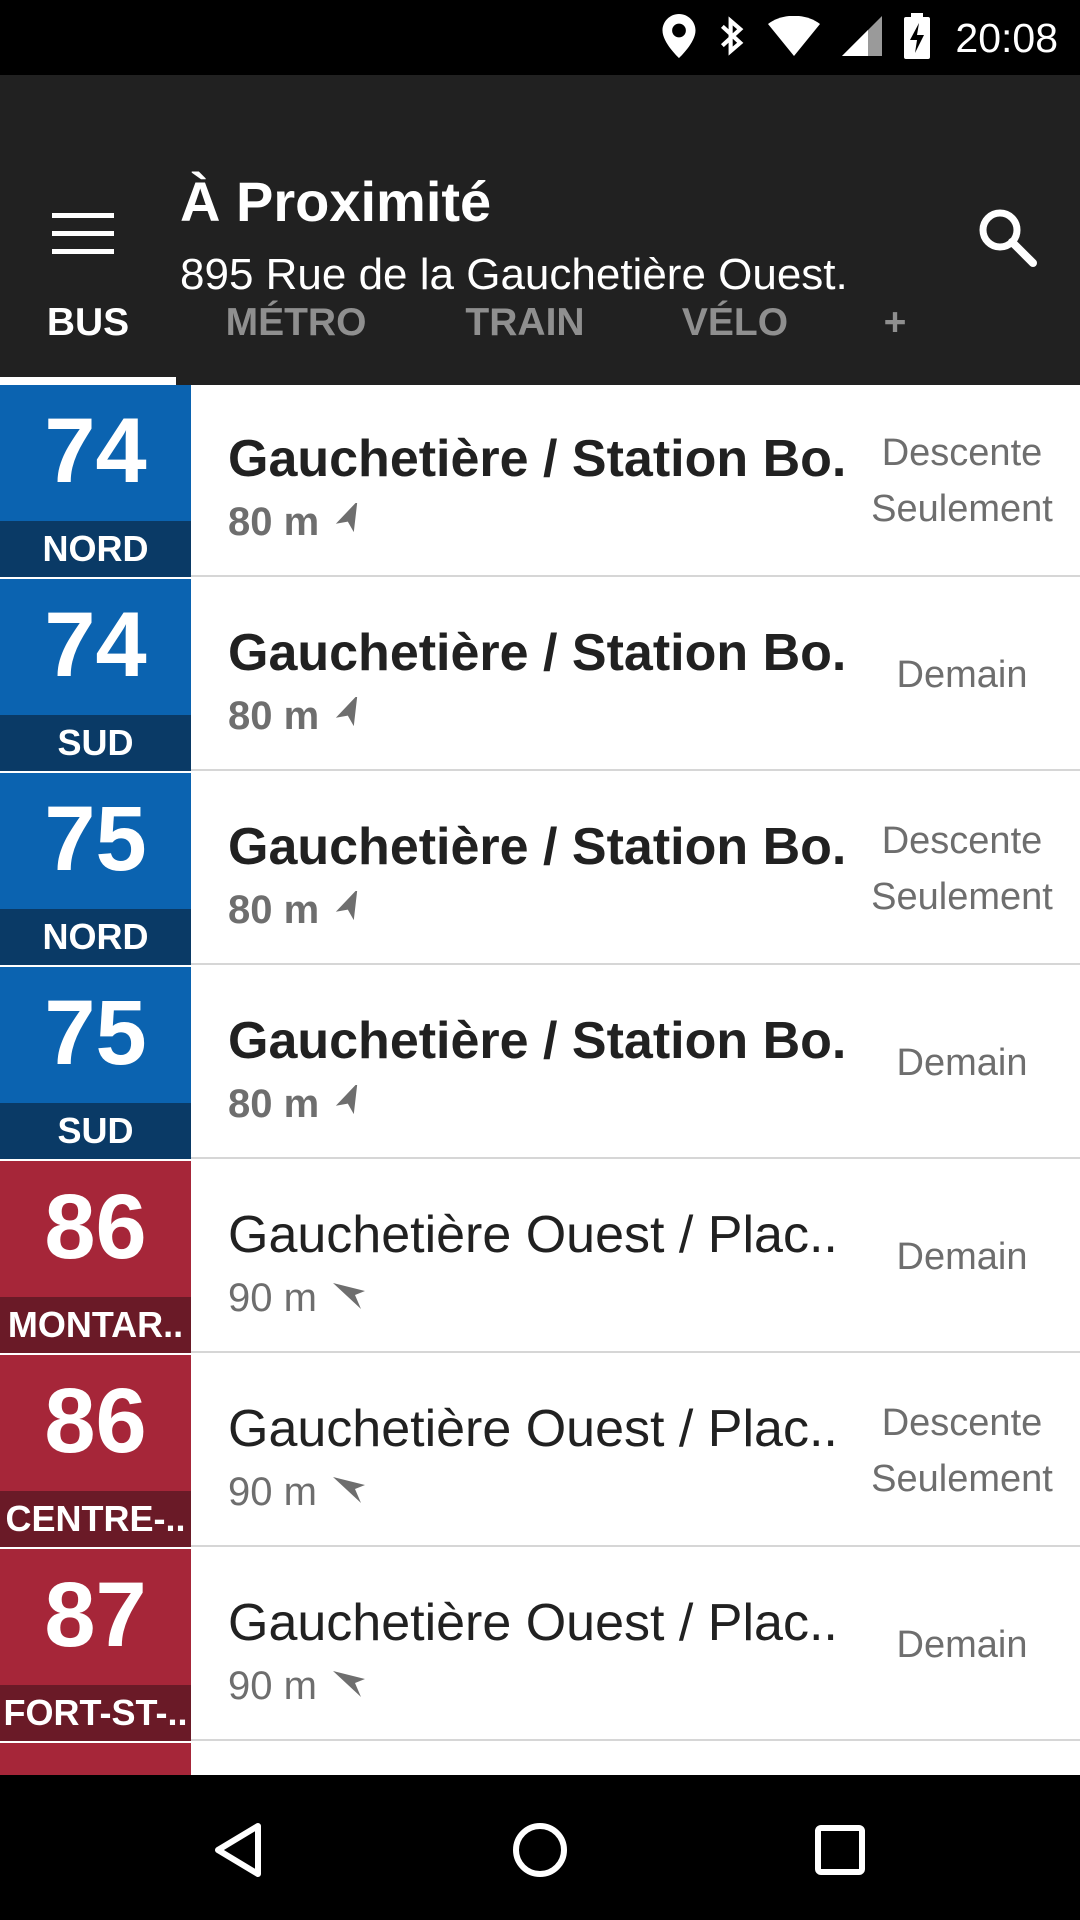 The width and height of the screenshot is (1080, 1920). I want to click on tab-bus: BUS, so click(88, 338).